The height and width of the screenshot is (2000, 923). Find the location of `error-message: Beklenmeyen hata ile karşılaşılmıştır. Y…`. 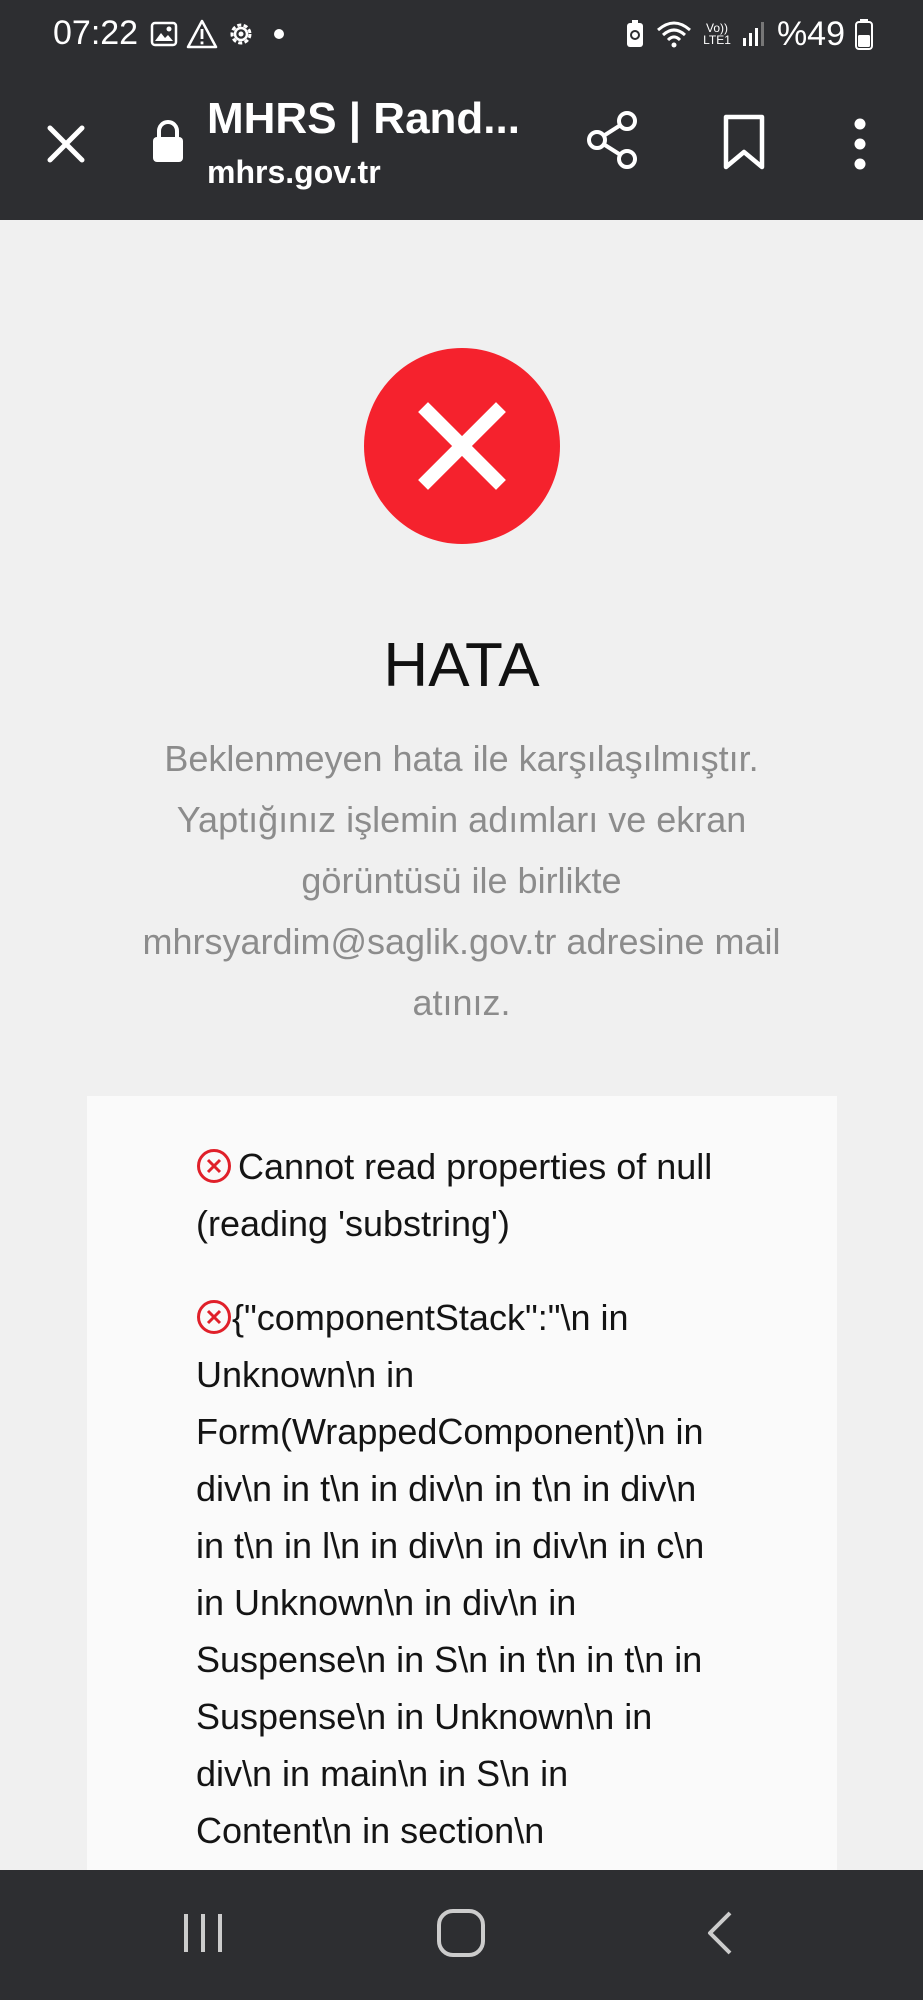

error-message: Beklenmeyen hata ile karşılaşılmıştır. Y… is located at coordinates (461, 880).